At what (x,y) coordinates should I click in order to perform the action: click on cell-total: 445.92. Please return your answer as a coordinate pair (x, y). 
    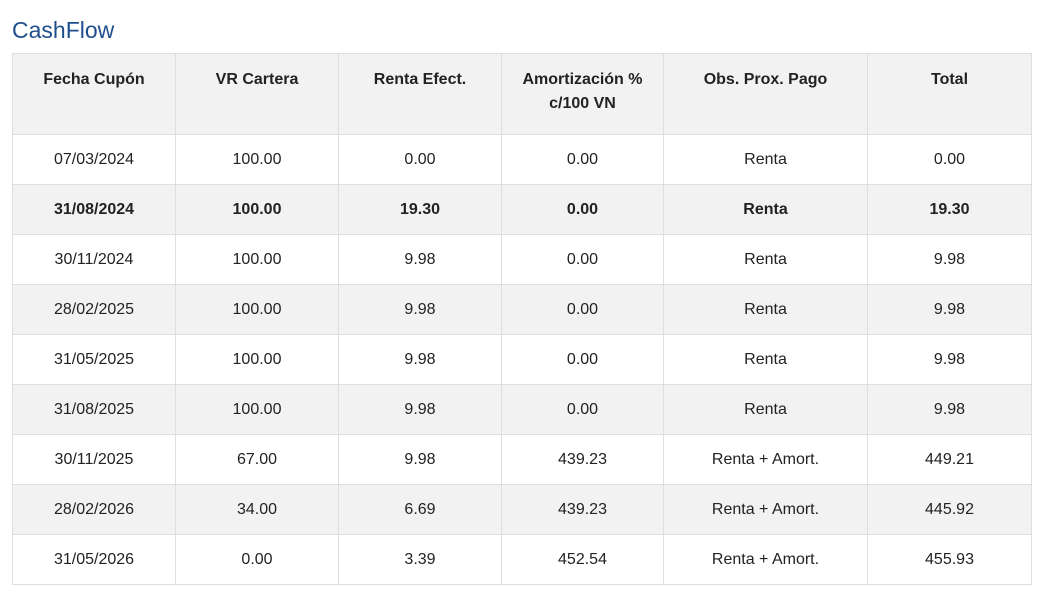
    Looking at the image, I should click on (949, 509).